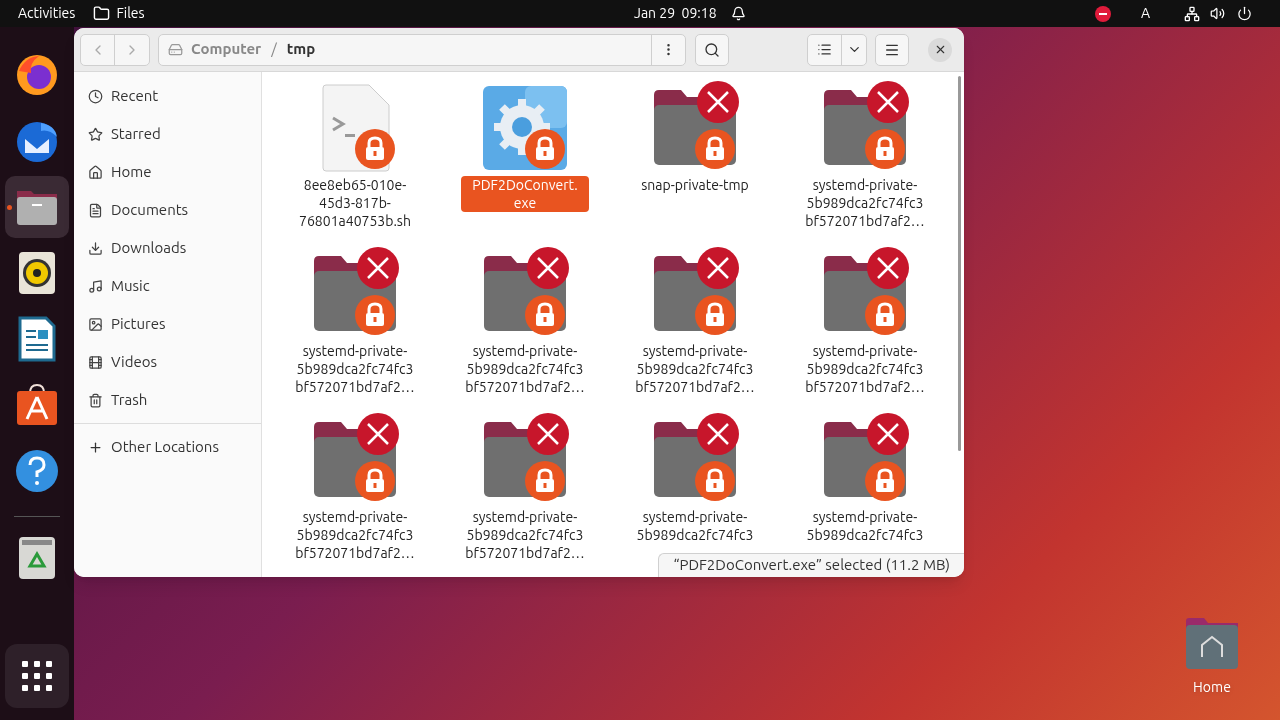 The image size is (1280, 720). I want to click on file-name: PDF2DoConvert. exe, so click(525, 194).